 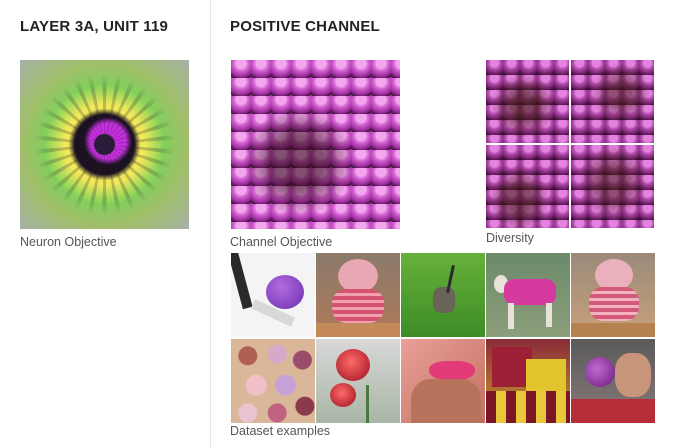 I want to click on diversity-grid, so click(x=570, y=144).